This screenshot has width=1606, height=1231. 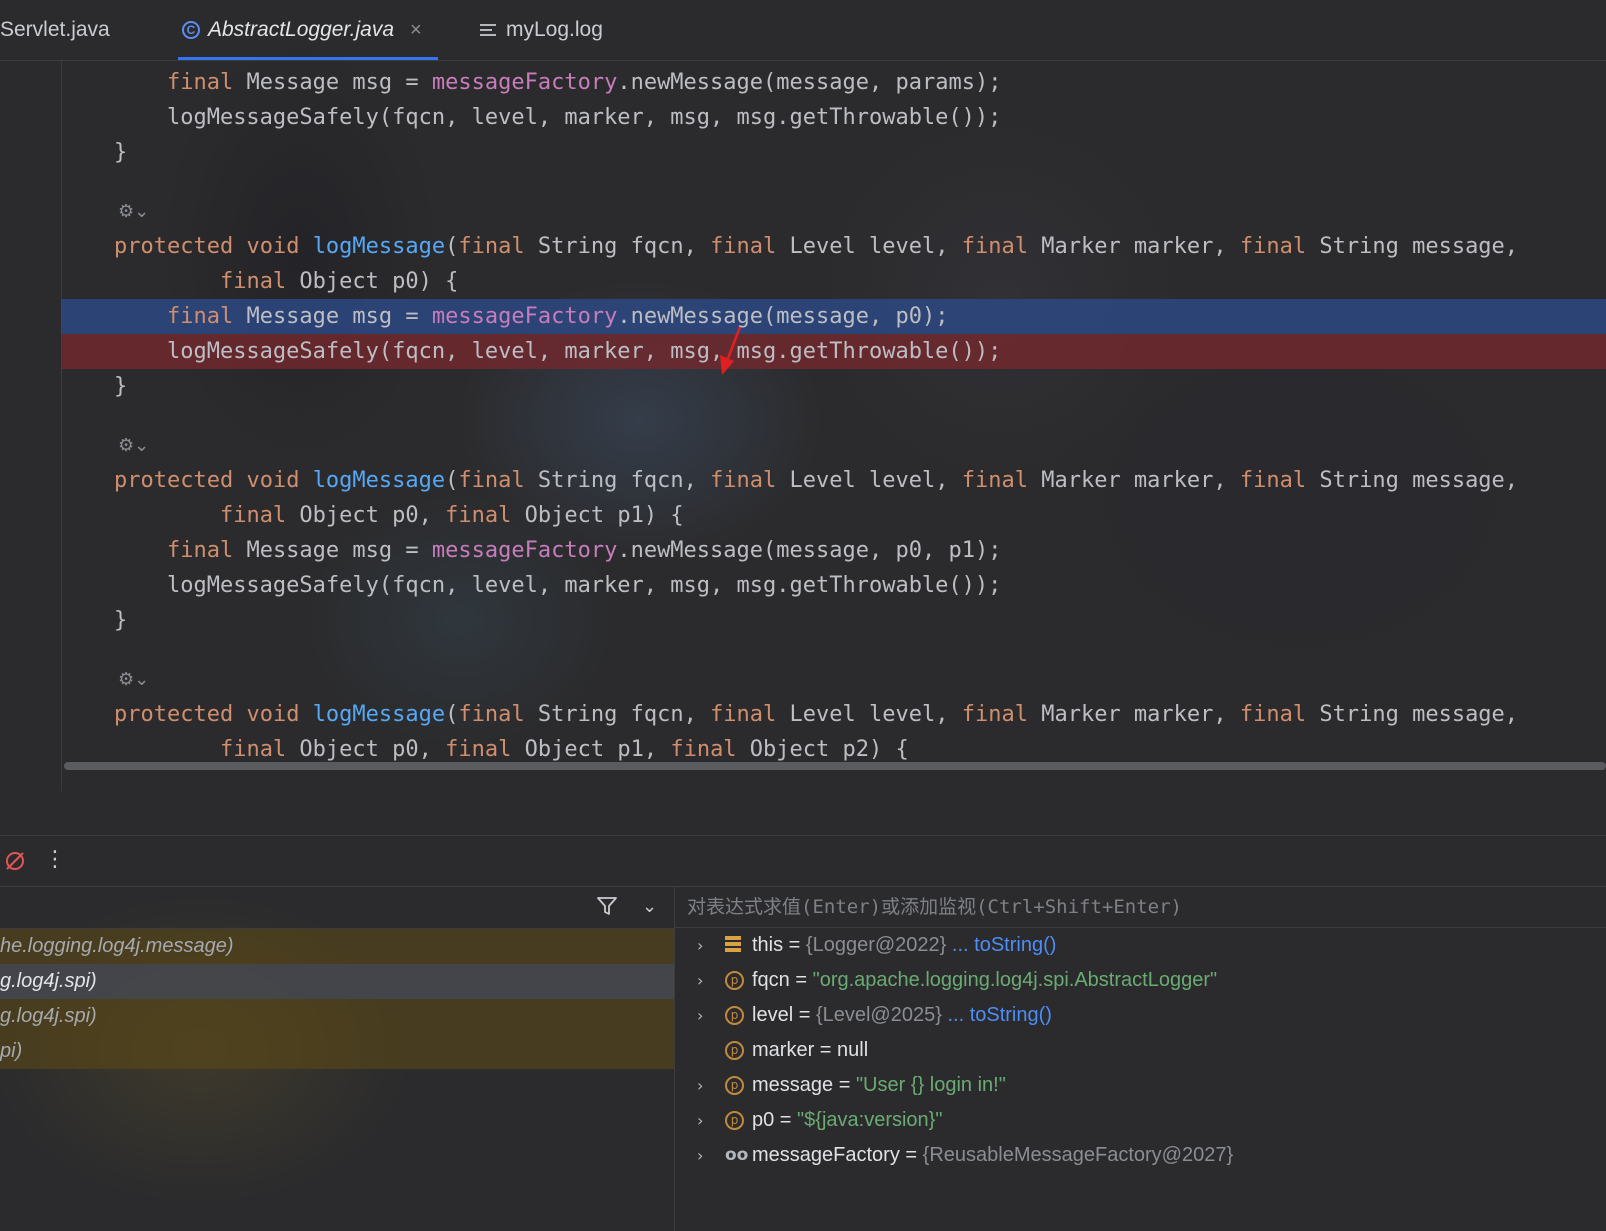 I want to click on variable-value: {ReusableMessageFactory@2027}, so click(x=1078, y=1155).